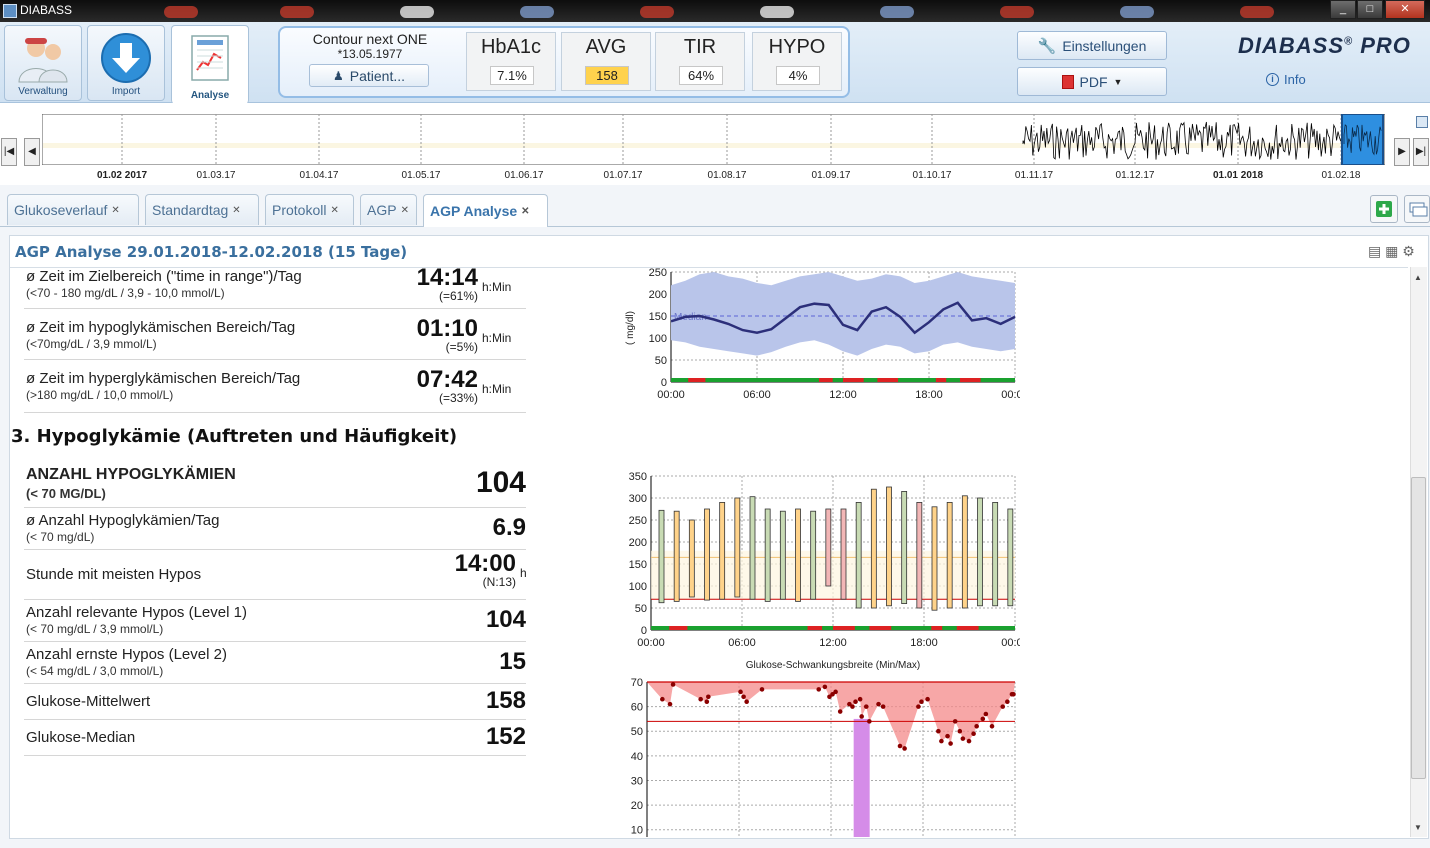  Describe the element at coordinates (638, 499) in the screenshot. I see `y-tick-label: 300` at that location.